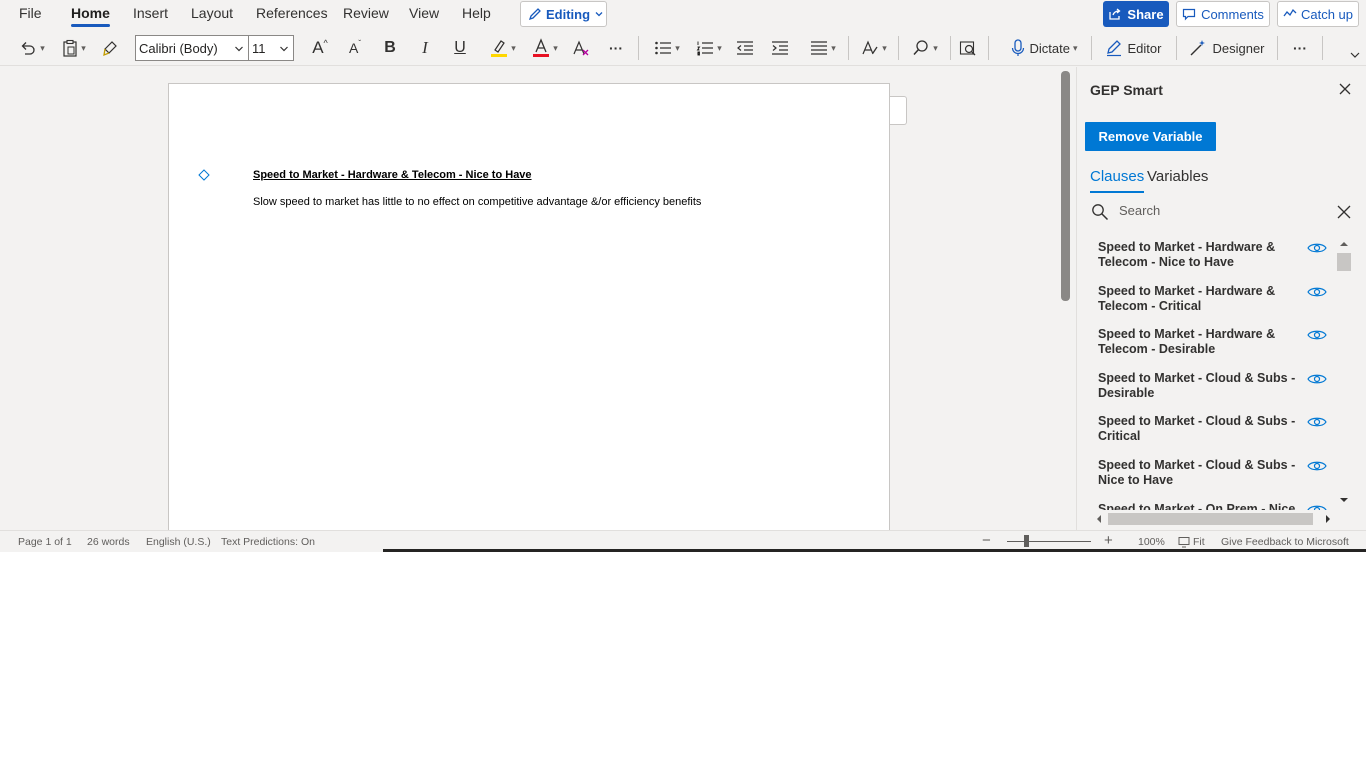  I want to click on catch-up-button: Catch up, so click(1318, 14).